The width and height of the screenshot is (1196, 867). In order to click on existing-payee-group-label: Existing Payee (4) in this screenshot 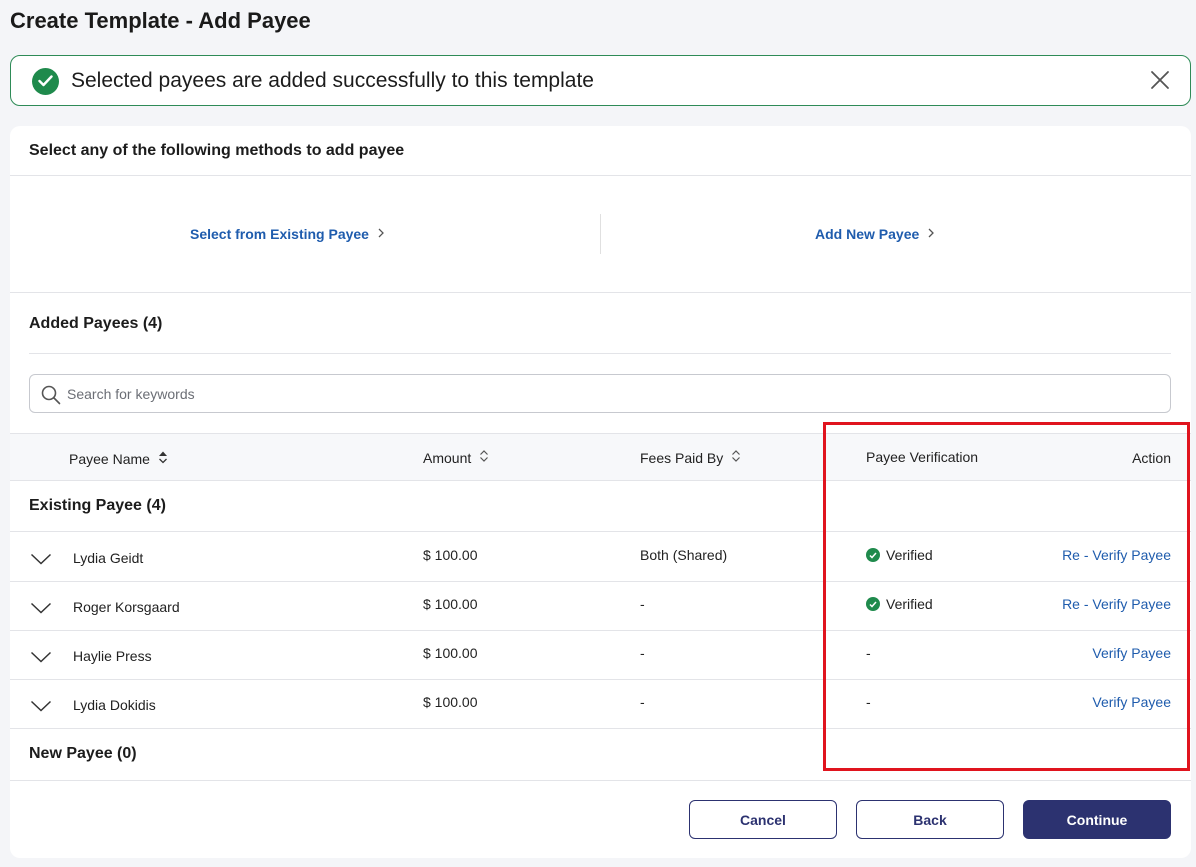, I will do `click(97, 505)`.